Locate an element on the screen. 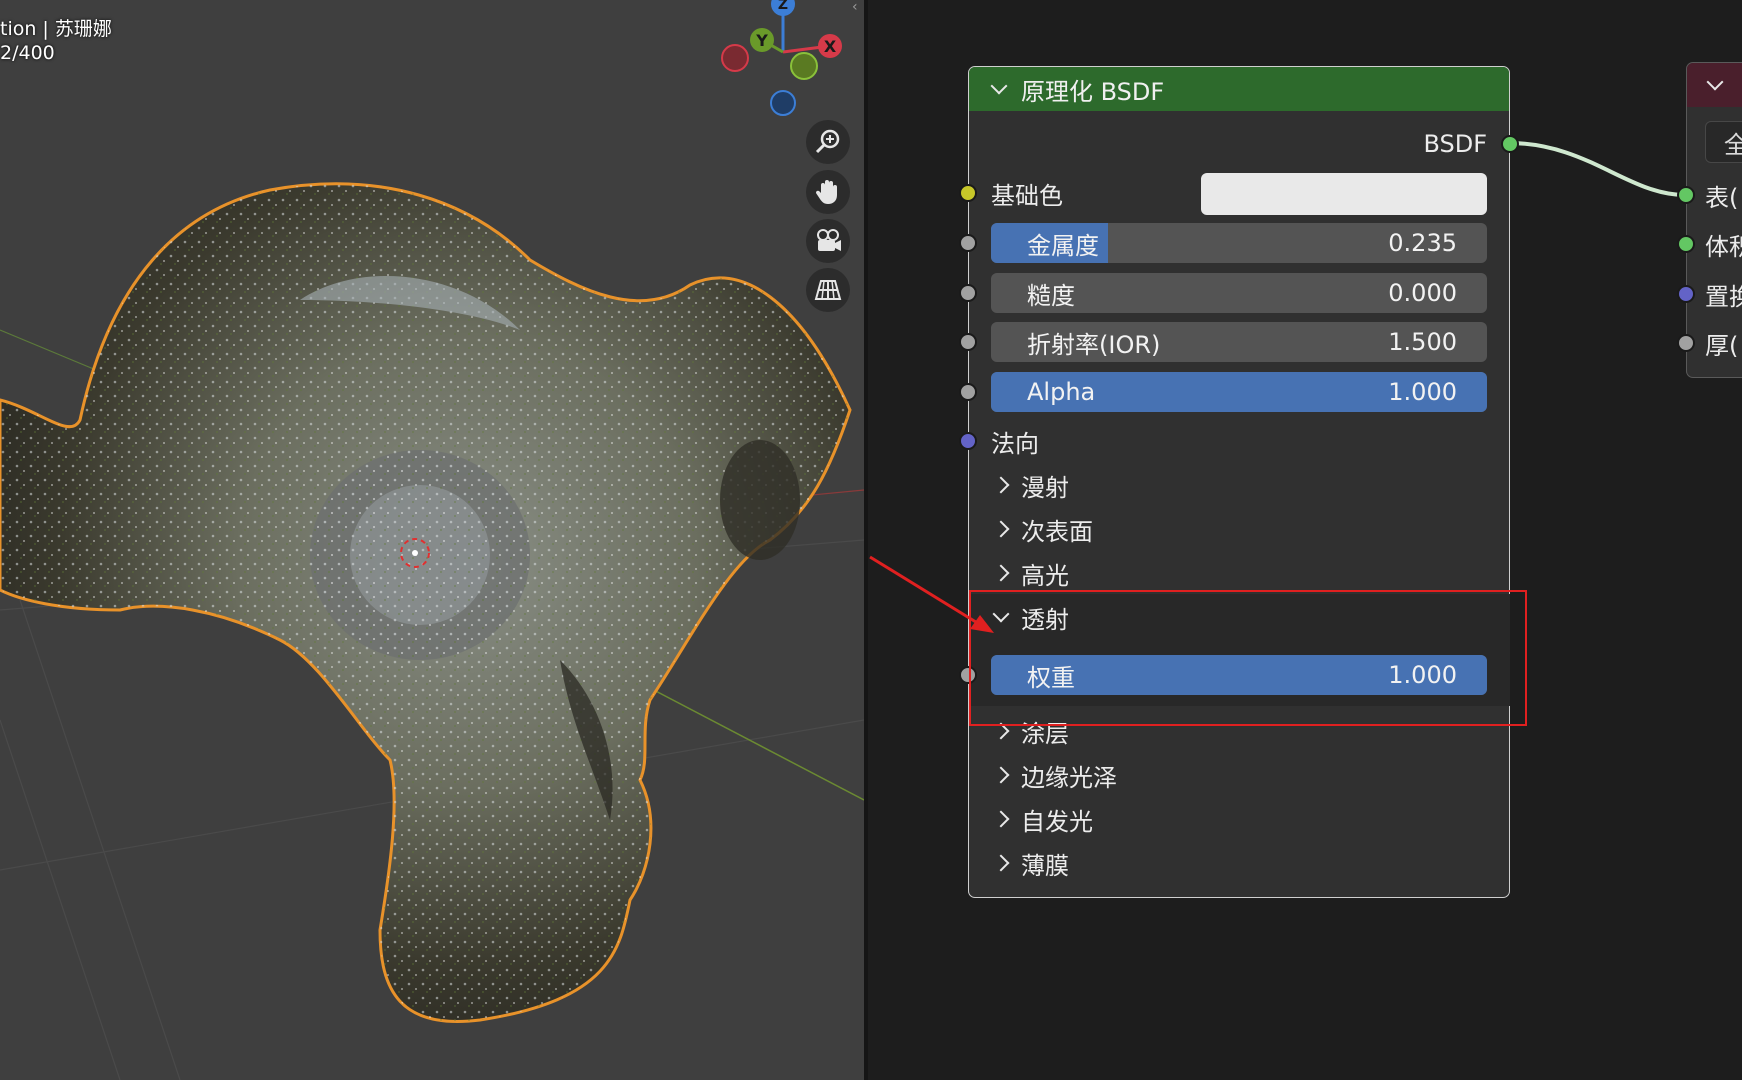  output-node-header is located at coordinates (1714, 85).